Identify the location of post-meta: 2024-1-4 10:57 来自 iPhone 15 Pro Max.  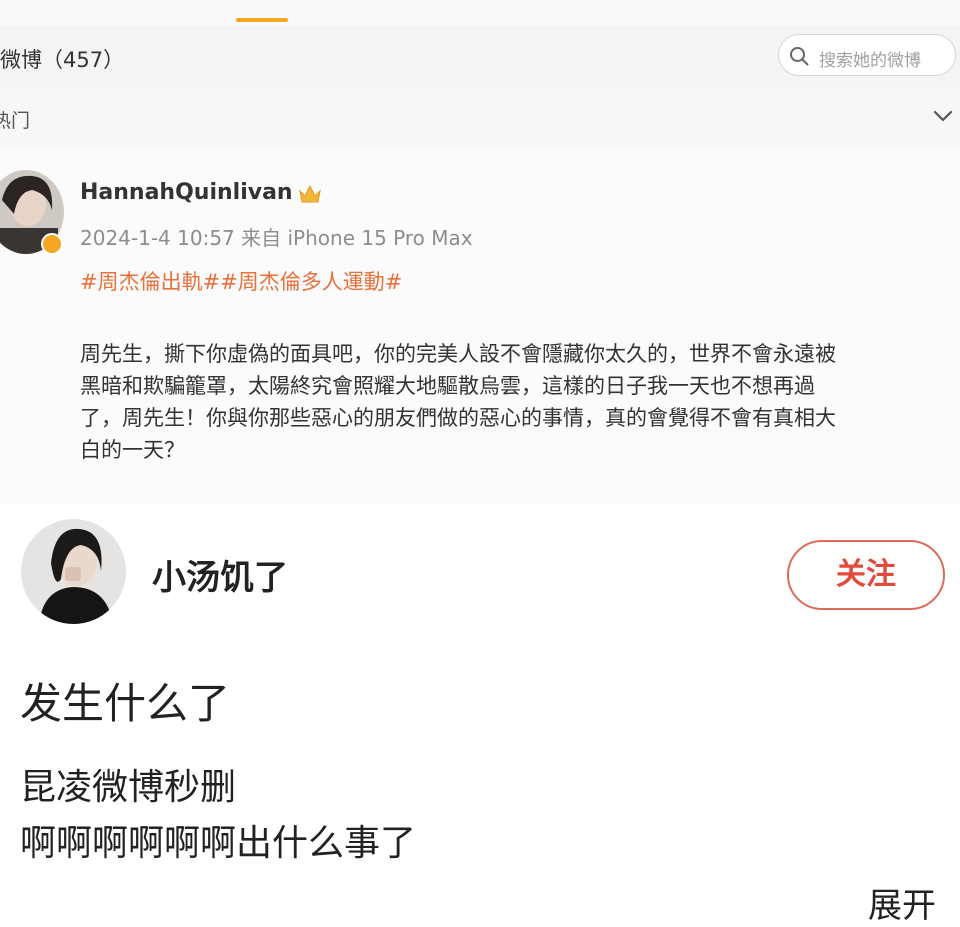
(276, 236).